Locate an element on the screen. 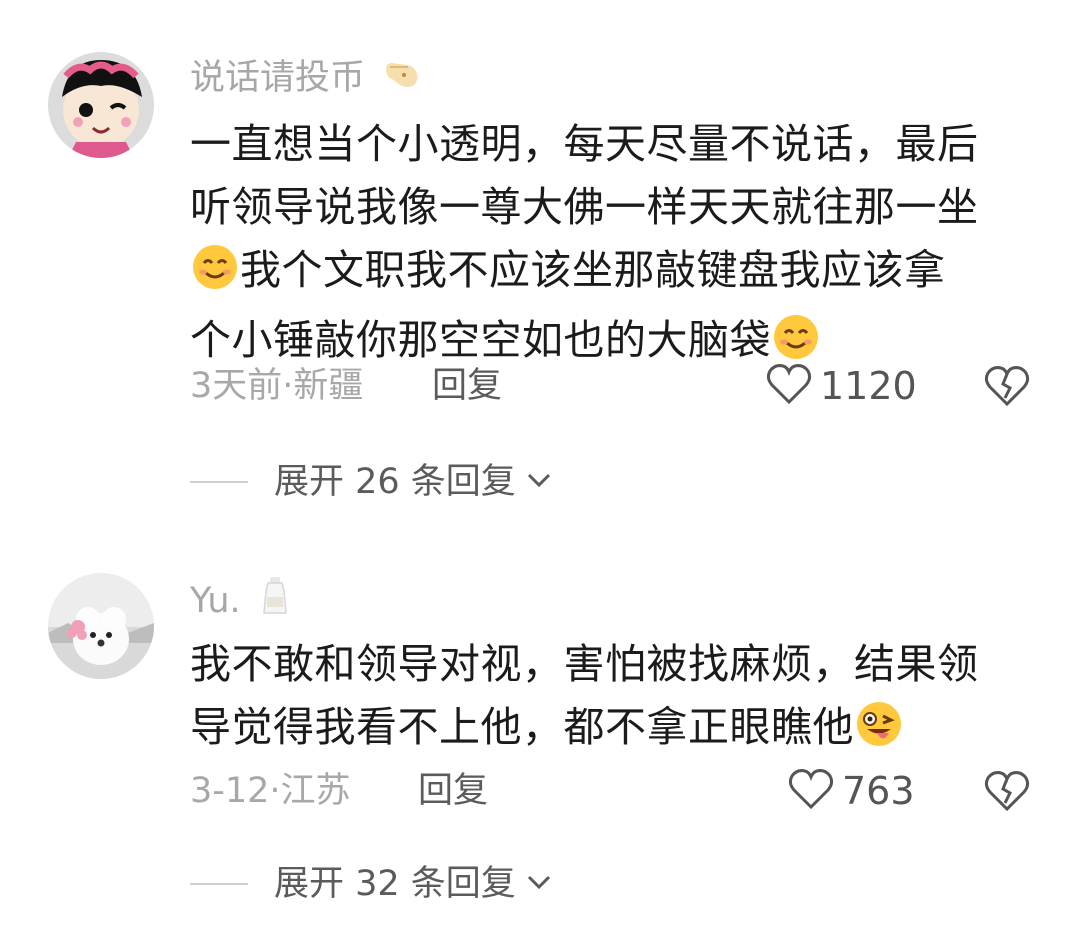 Image resolution: width=1080 pixels, height=928 pixels. finger-badge-icon is located at coordinates (402, 79).